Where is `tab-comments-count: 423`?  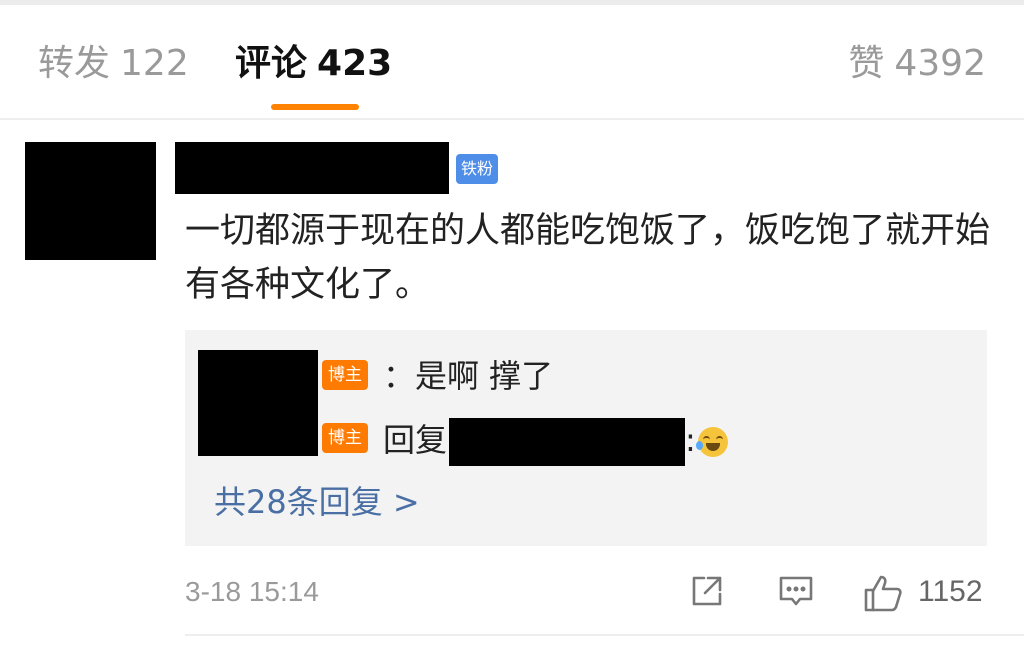
tab-comments-count: 423 is located at coordinates (355, 63).